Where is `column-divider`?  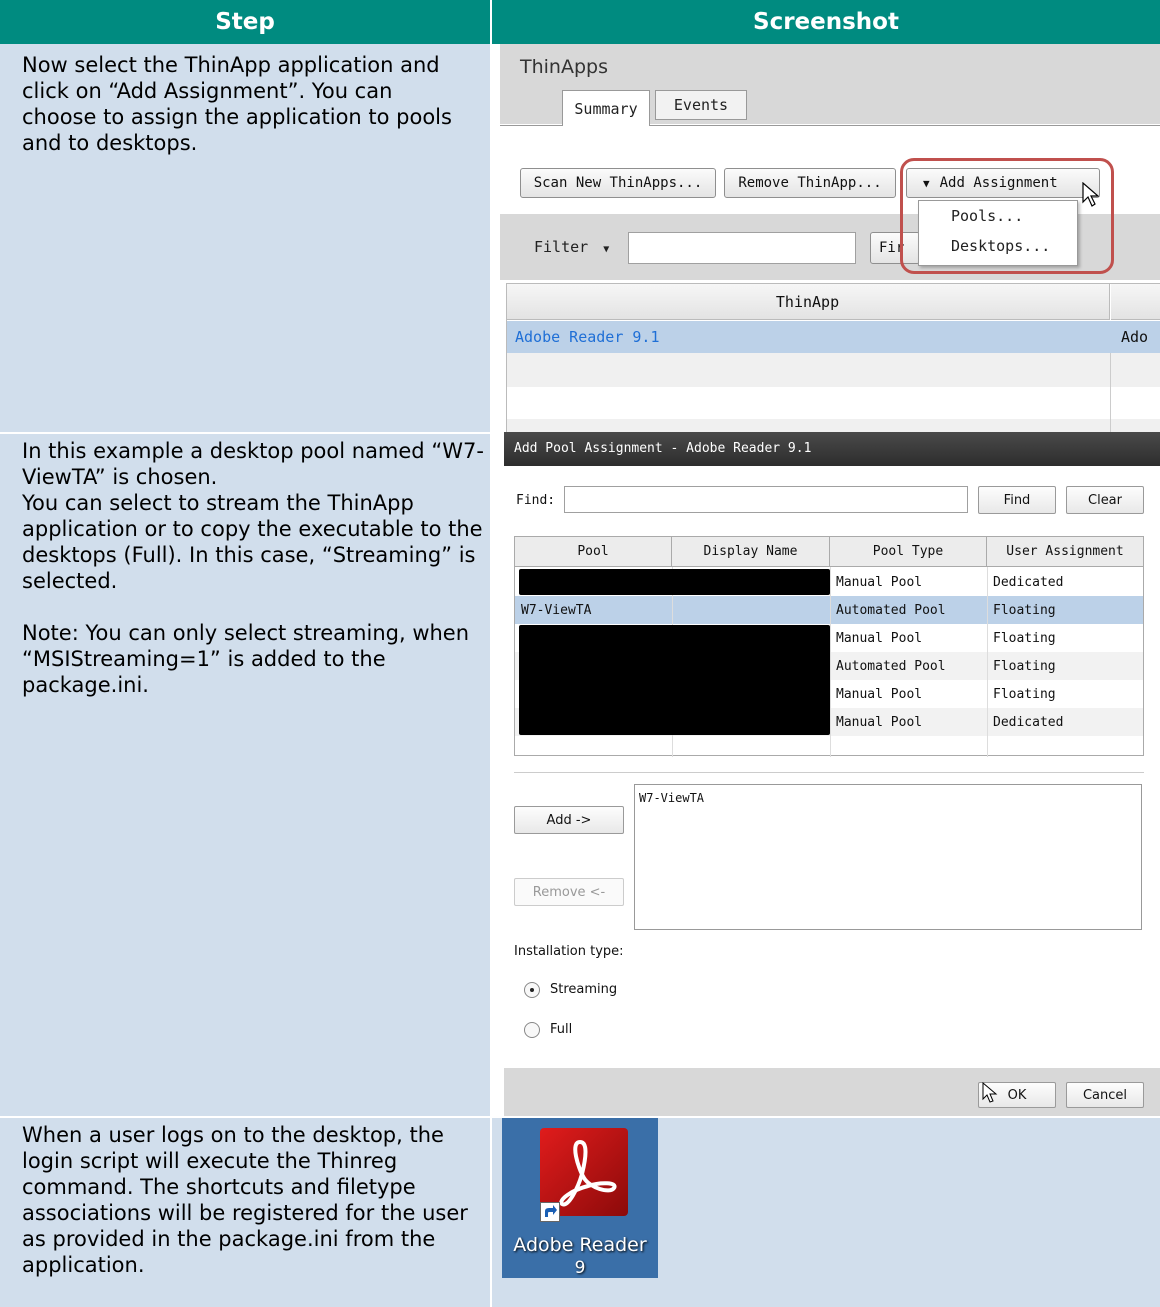
column-divider is located at coordinates (1110, 392).